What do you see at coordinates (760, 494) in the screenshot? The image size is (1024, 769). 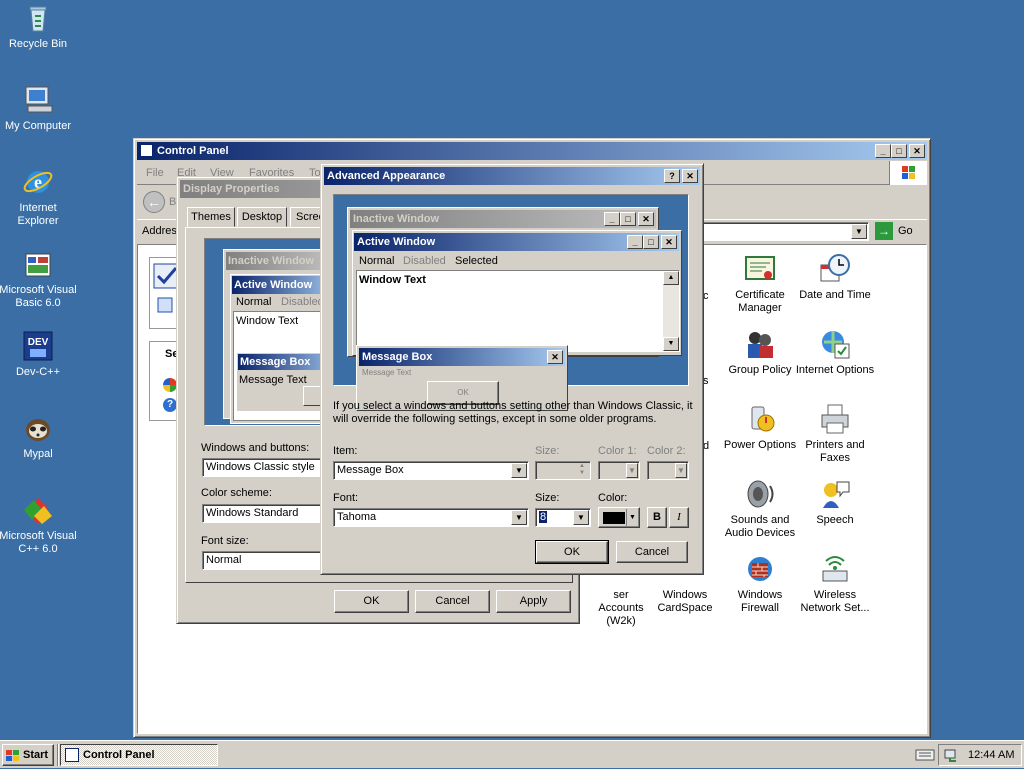 I see `speaker-icon` at bounding box center [760, 494].